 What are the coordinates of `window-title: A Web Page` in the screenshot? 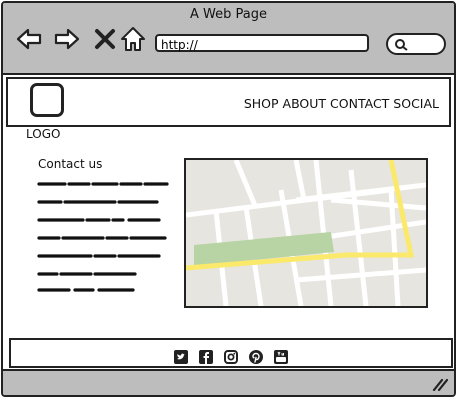 It's located at (228, 14).